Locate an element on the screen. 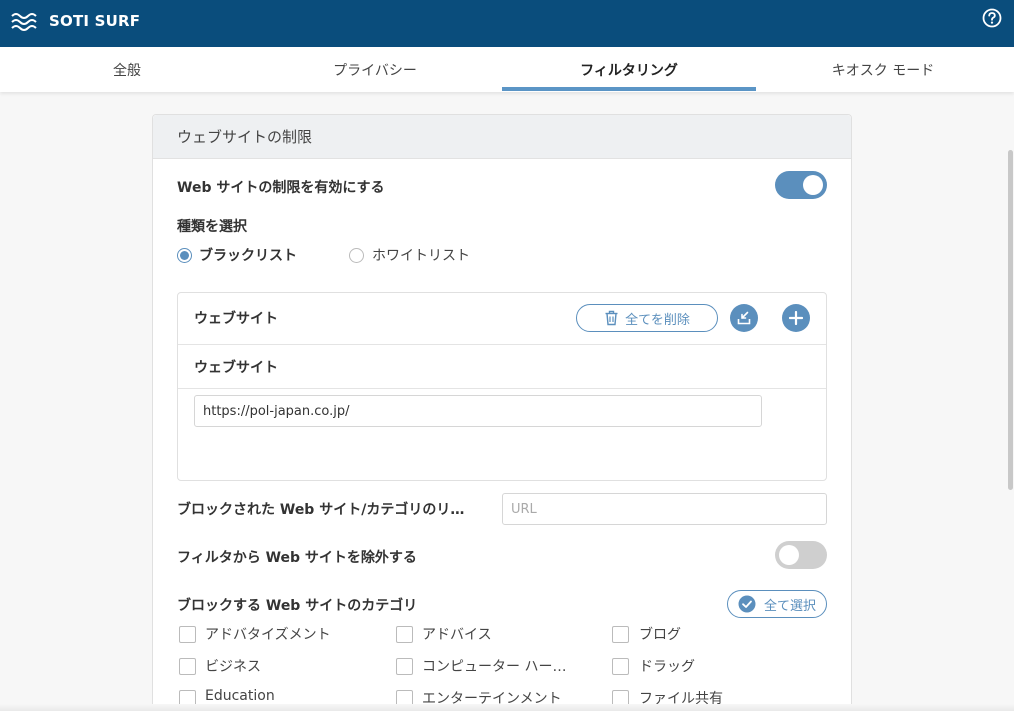  category-label-item: ブログ is located at coordinates (660, 634).